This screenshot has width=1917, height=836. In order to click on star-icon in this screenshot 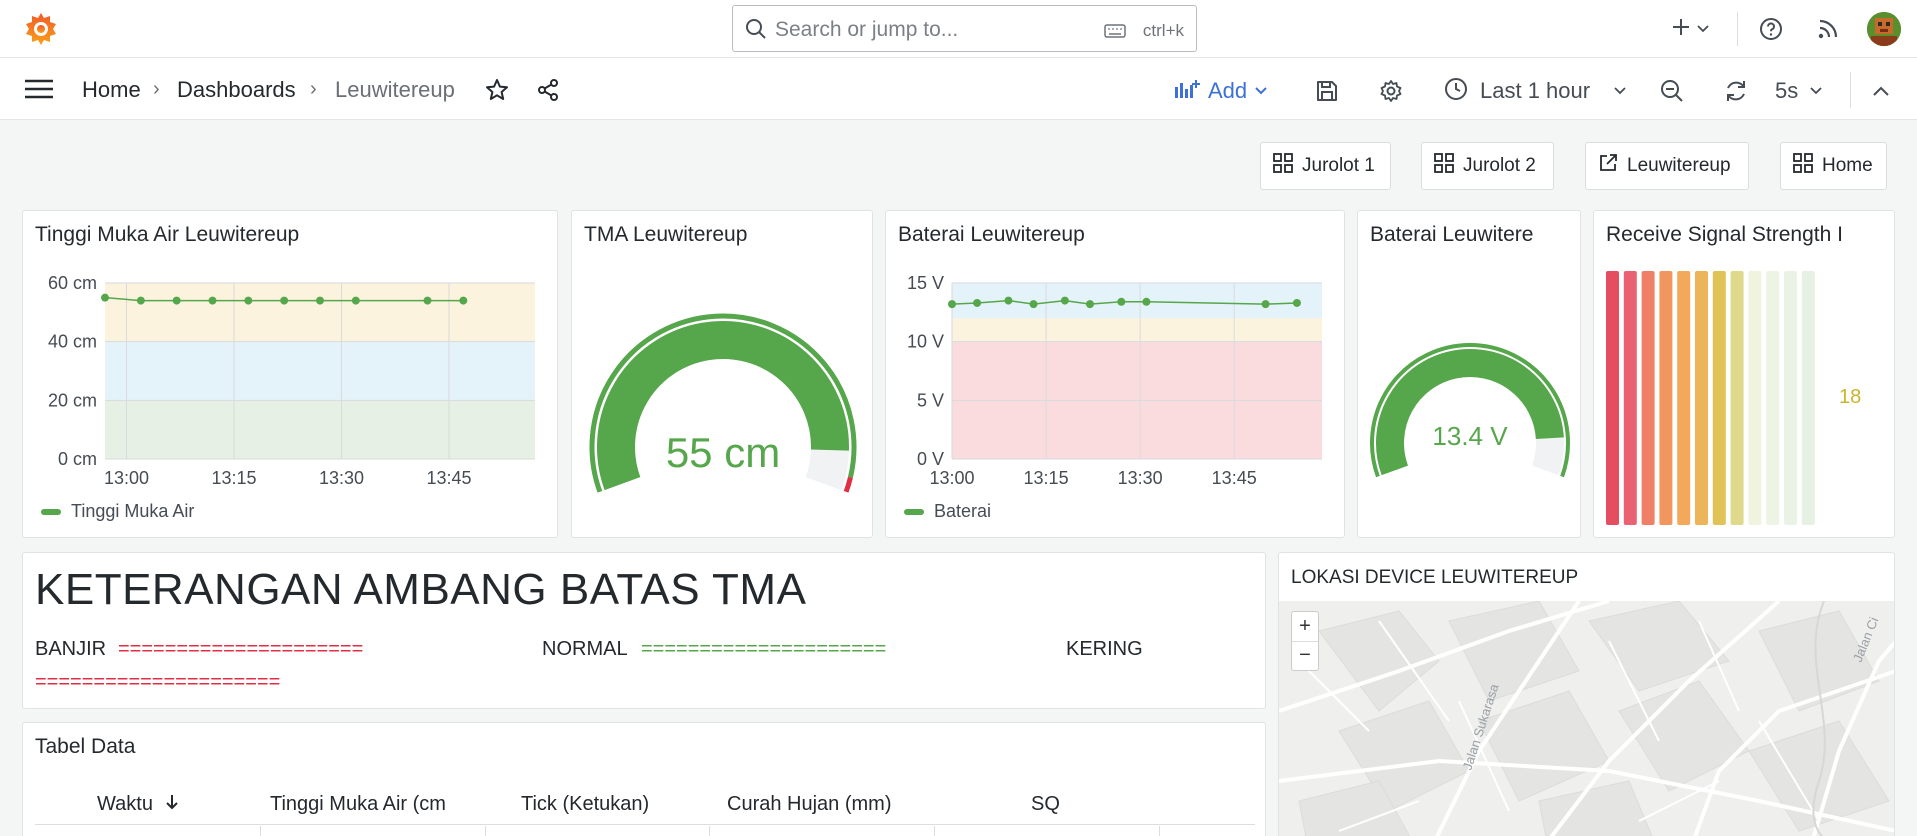, I will do `click(497, 90)`.